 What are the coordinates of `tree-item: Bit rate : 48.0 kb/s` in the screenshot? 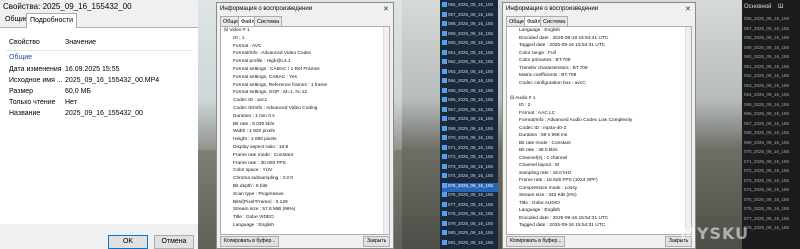 It's located at (538, 150).